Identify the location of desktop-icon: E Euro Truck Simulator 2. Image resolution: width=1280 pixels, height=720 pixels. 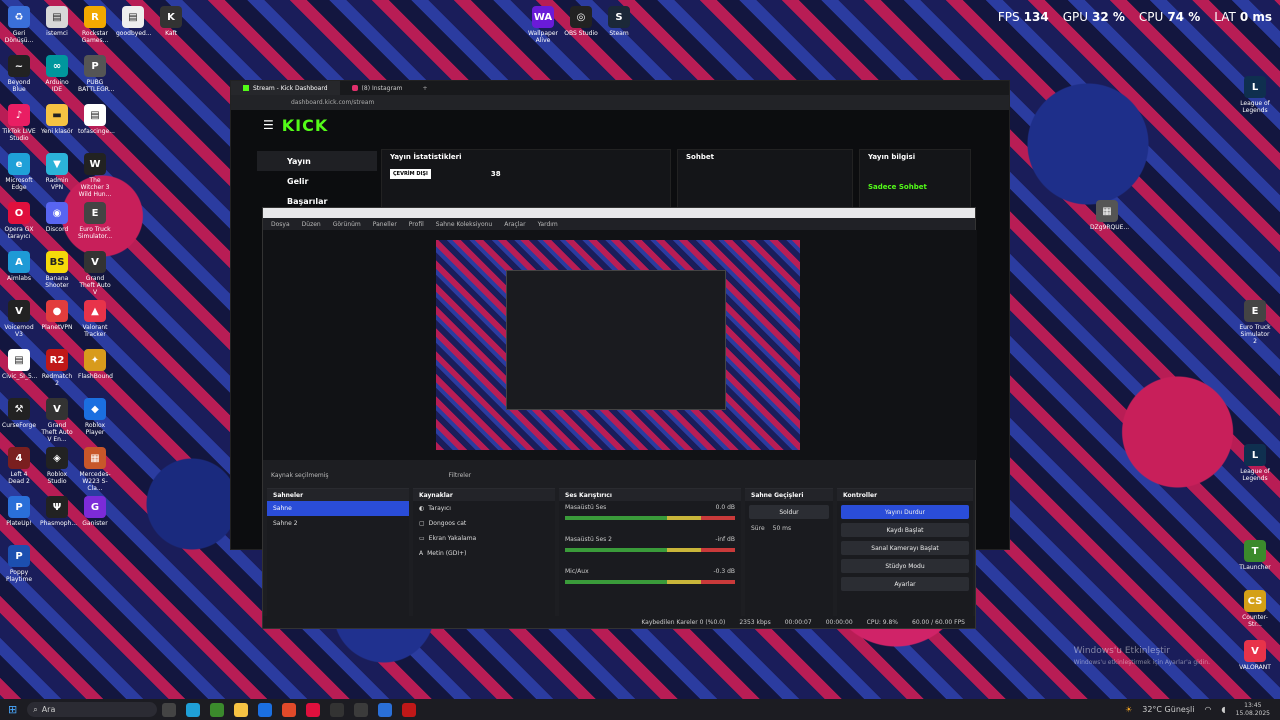
(1255, 322).